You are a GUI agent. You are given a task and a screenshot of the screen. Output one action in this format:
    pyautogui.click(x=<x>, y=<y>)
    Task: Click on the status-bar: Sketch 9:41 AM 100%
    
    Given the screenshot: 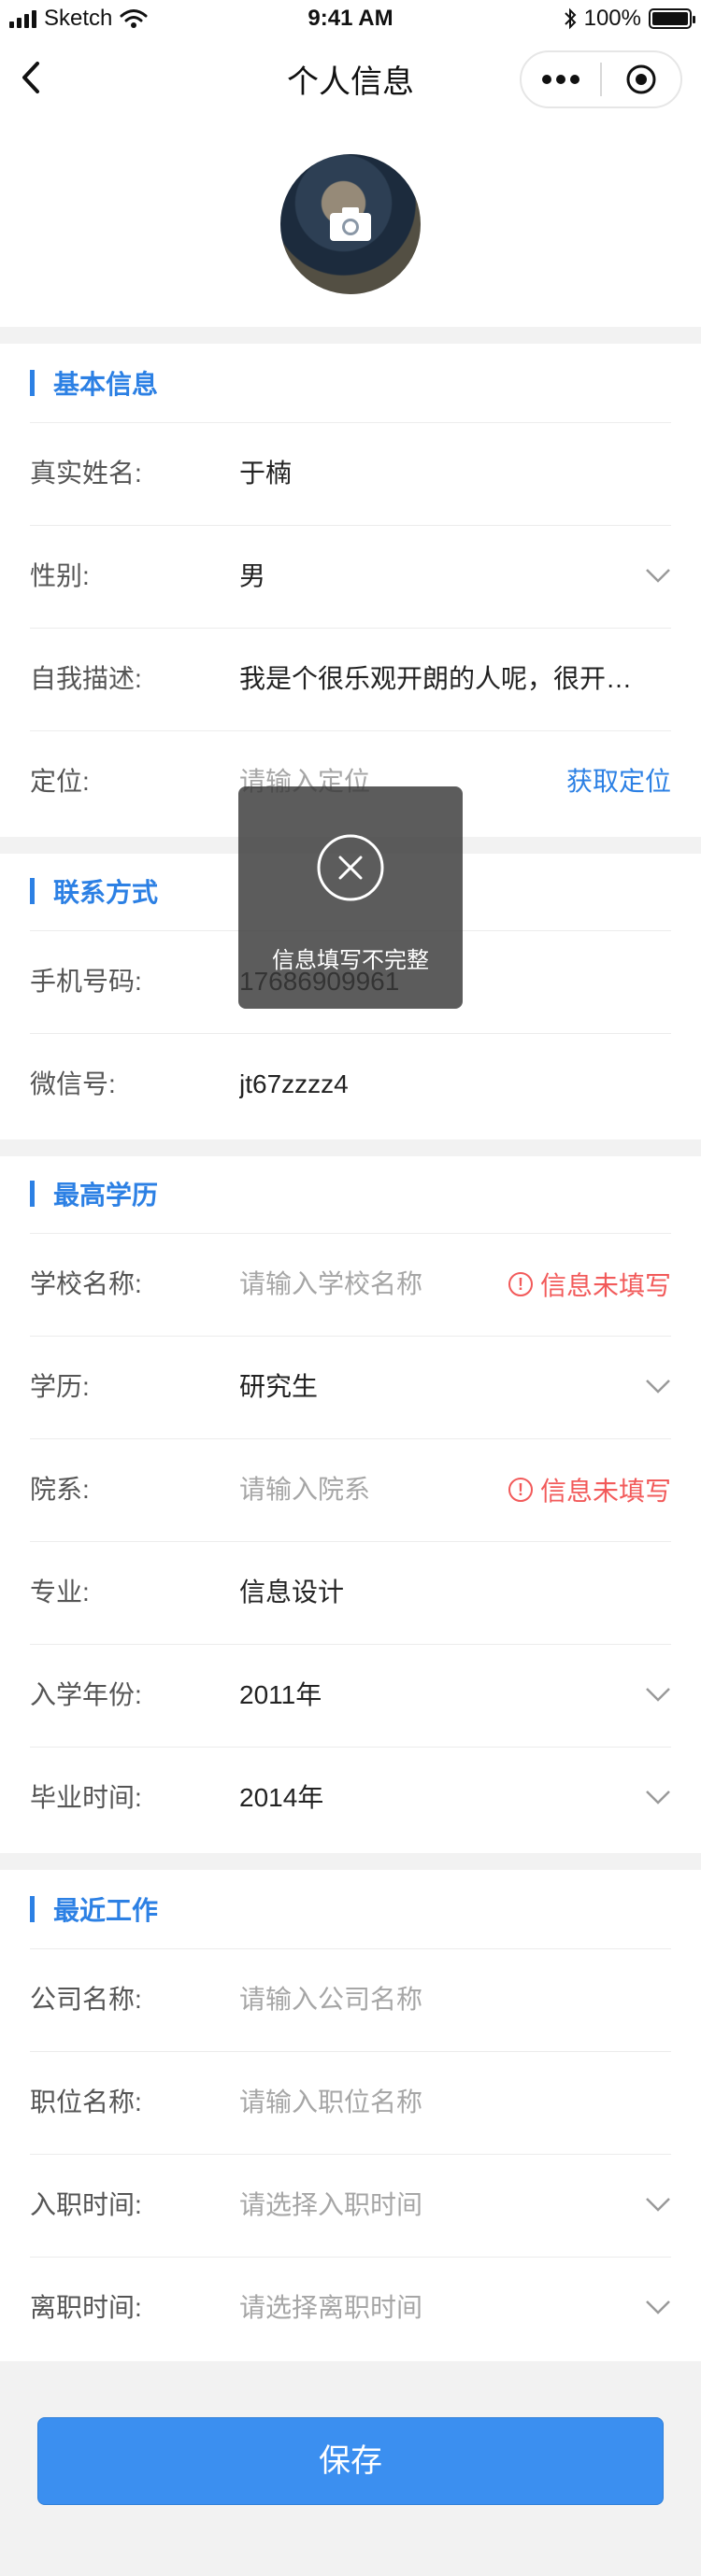 What is the action you would take?
    pyautogui.click(x=350, y=18)
    